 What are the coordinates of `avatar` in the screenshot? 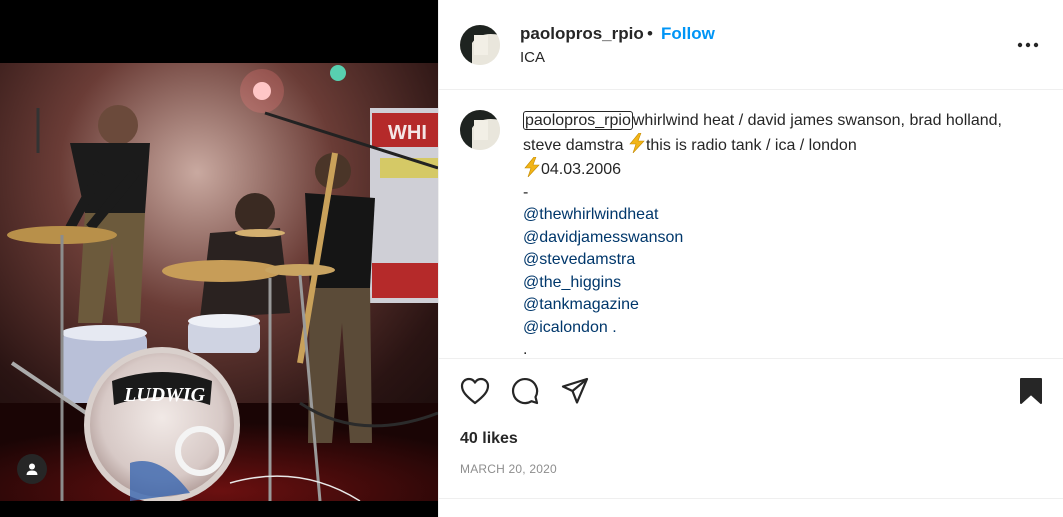 It's located at (480, 45).